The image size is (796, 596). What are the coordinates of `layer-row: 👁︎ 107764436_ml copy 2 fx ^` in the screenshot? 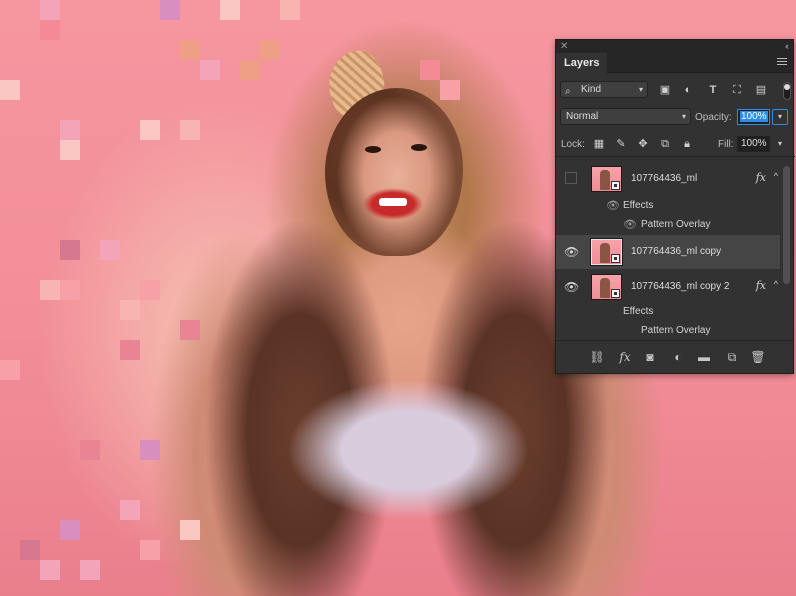 It's located at (668, 287).